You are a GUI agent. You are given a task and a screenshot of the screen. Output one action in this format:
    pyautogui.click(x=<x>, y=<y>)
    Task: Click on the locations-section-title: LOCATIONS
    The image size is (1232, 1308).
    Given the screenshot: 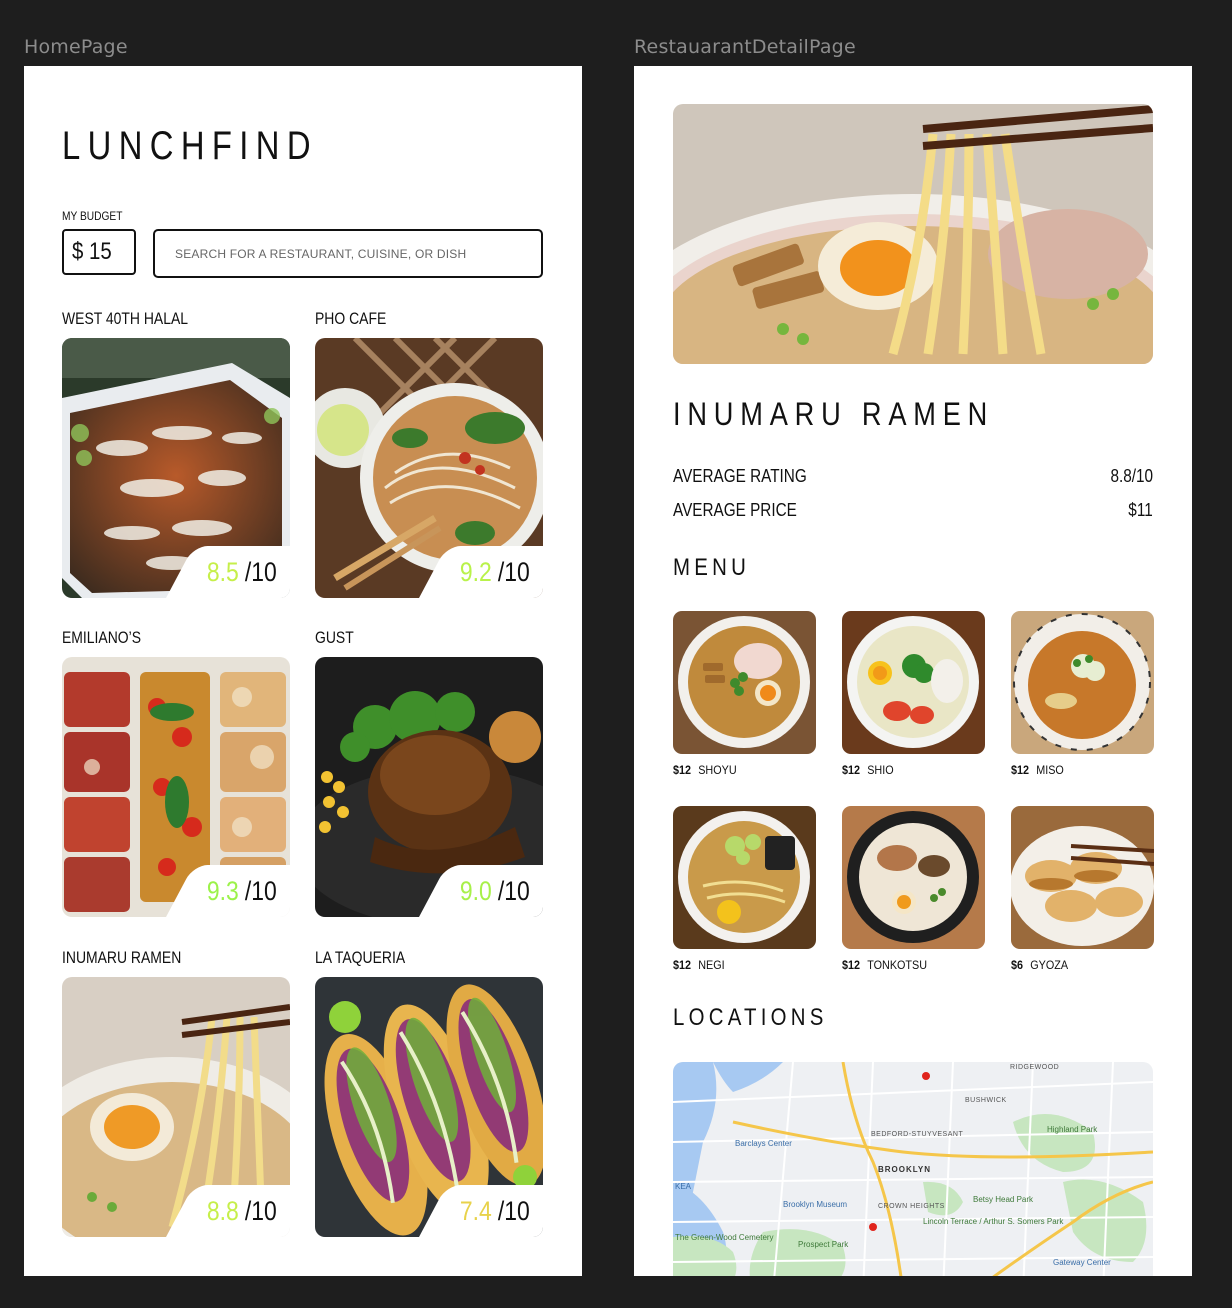 What is the action you would take?
    pyautogui.click(x=750, y=1017)
    